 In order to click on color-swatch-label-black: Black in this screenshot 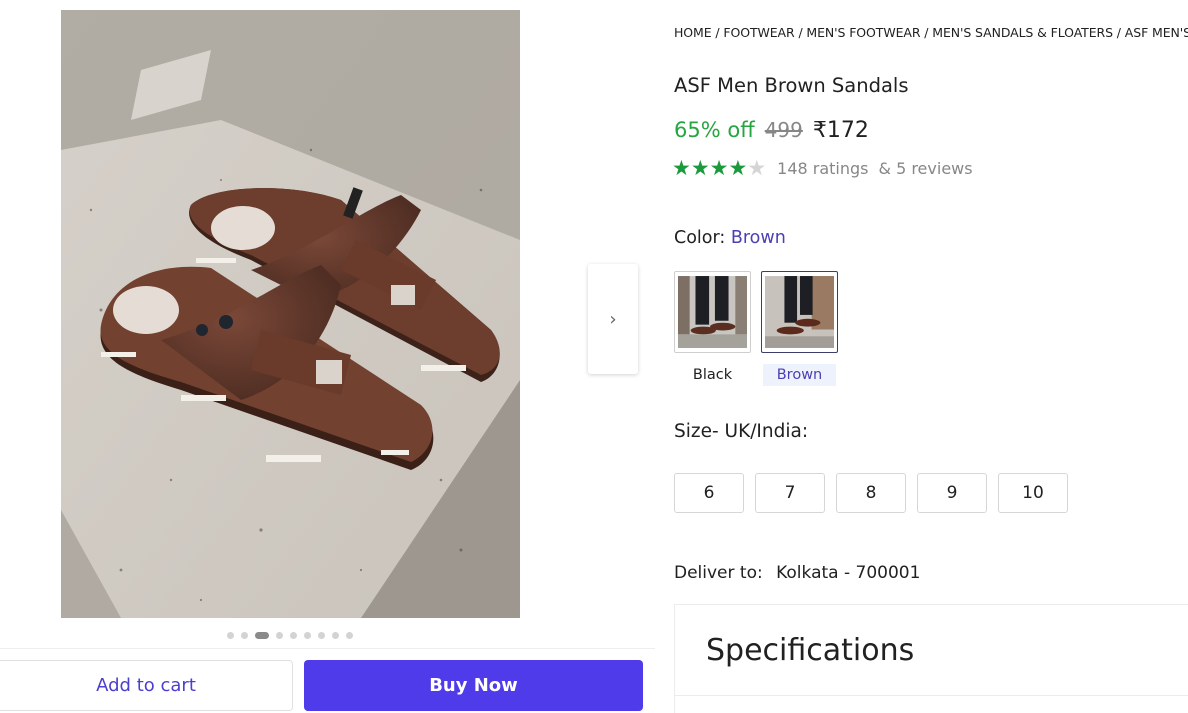, I will do `click(712, 375)`.